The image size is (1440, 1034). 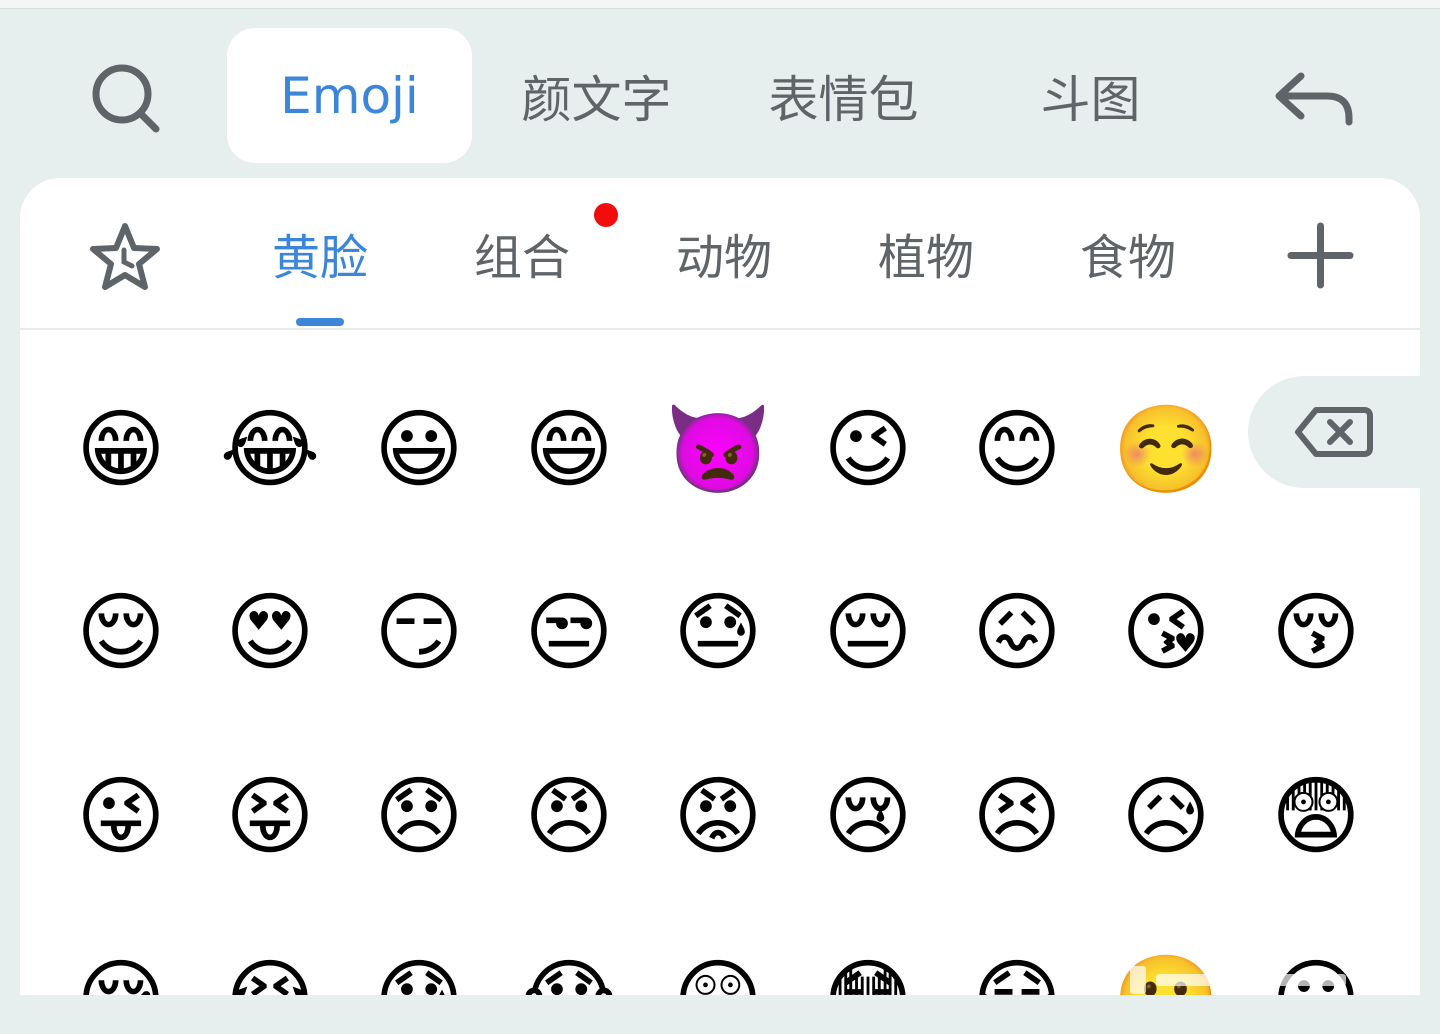 What do you see at coordinates (606, 215) in the screenshot?
I see `new-badge` at bounding box center [606, 215].